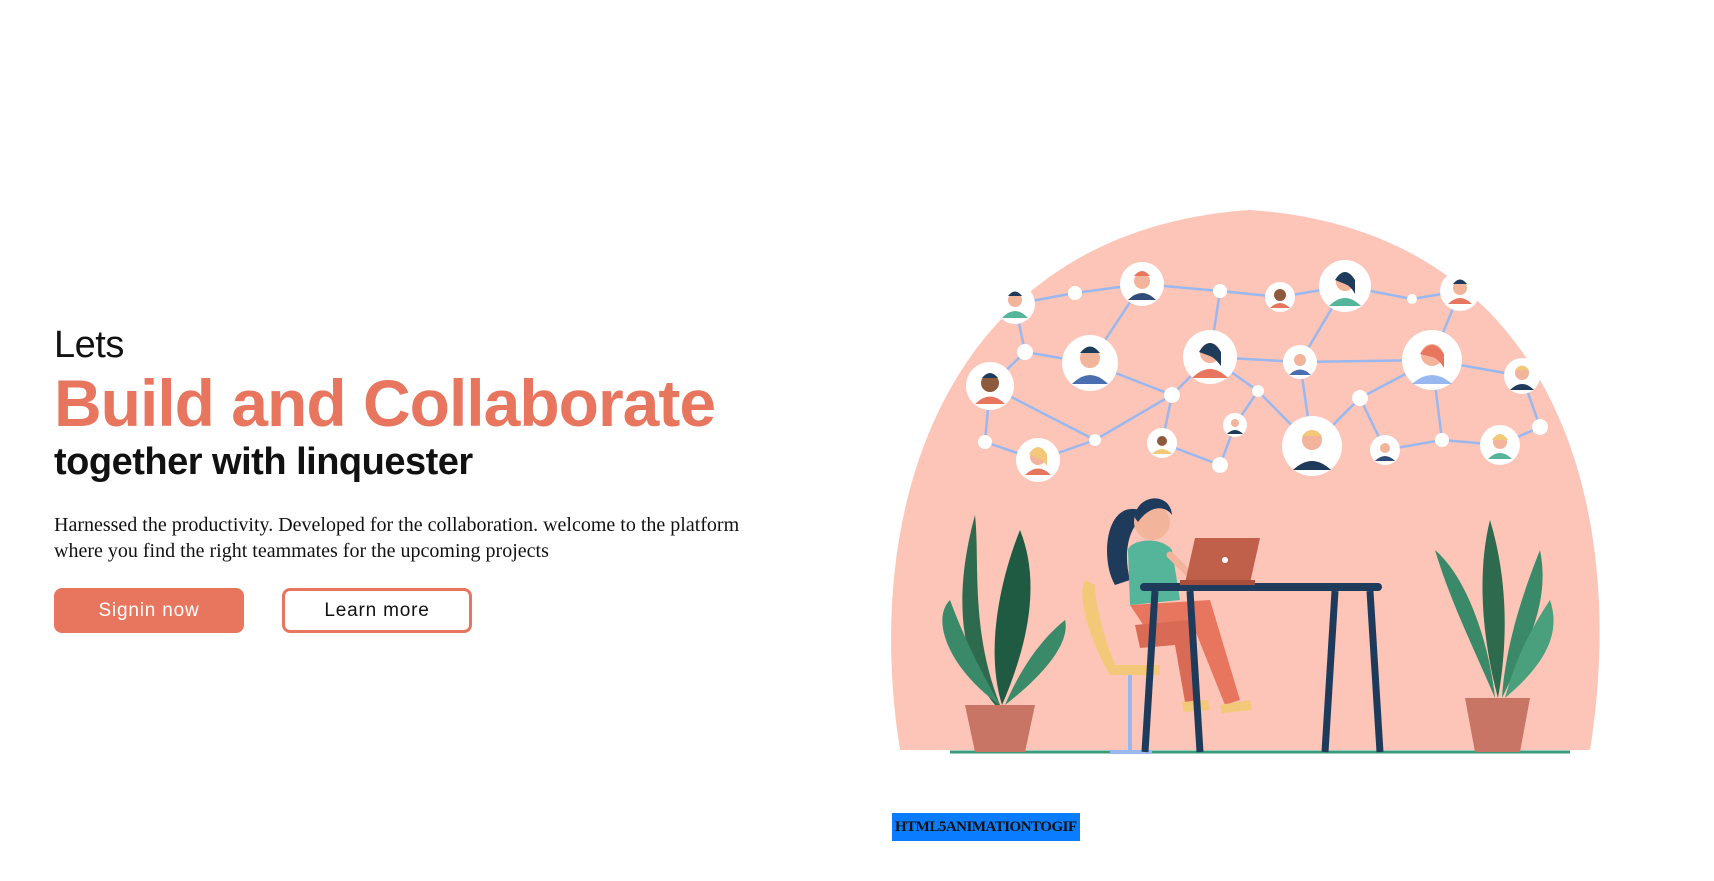  I want to click on hero-buttons: Signin now Learn more, so click(414, 610).